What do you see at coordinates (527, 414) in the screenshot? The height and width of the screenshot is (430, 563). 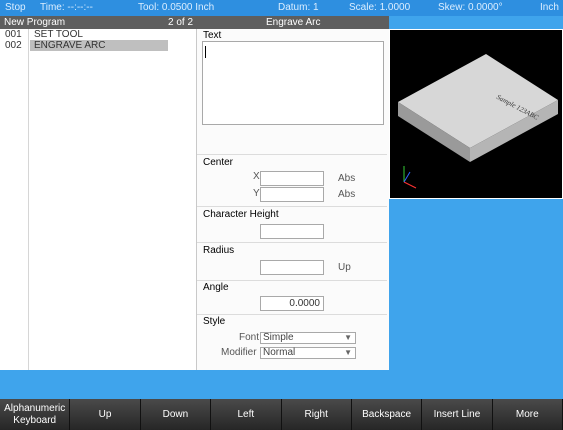 I see `more-button: More` at bounding box center [527, 414].